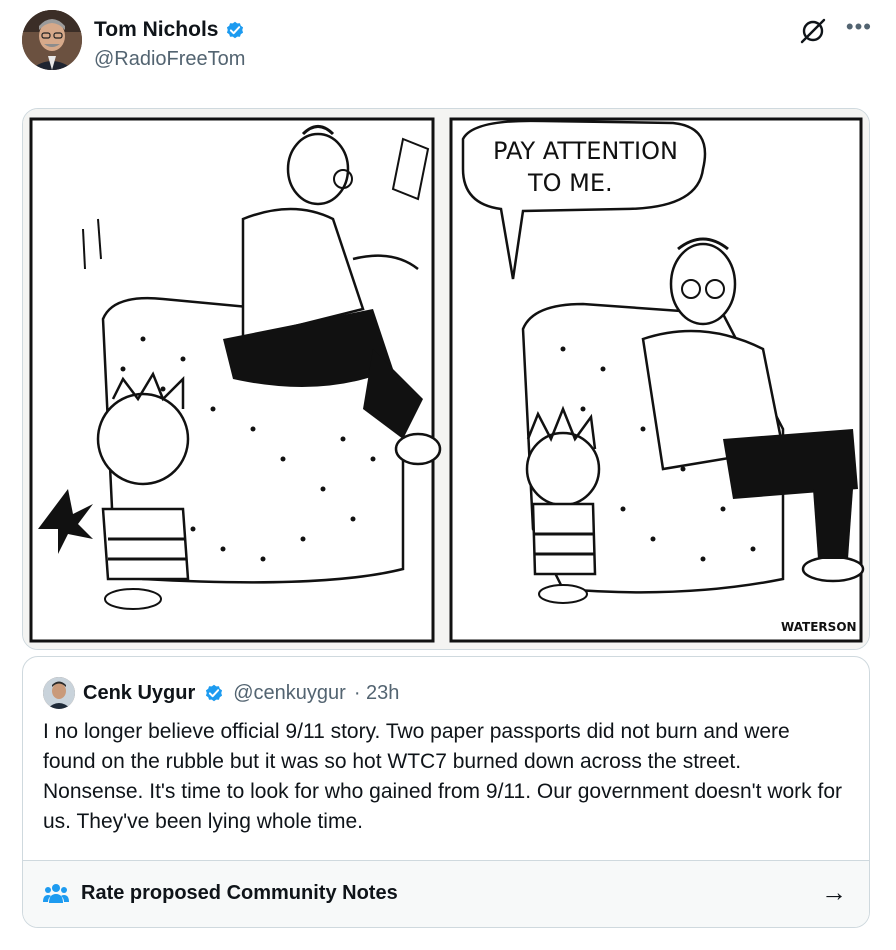 This screenshot has width=896, height=950. I want to click on post-header: Tom Nichols @RadioFreeTom •••, so click(448, 41).